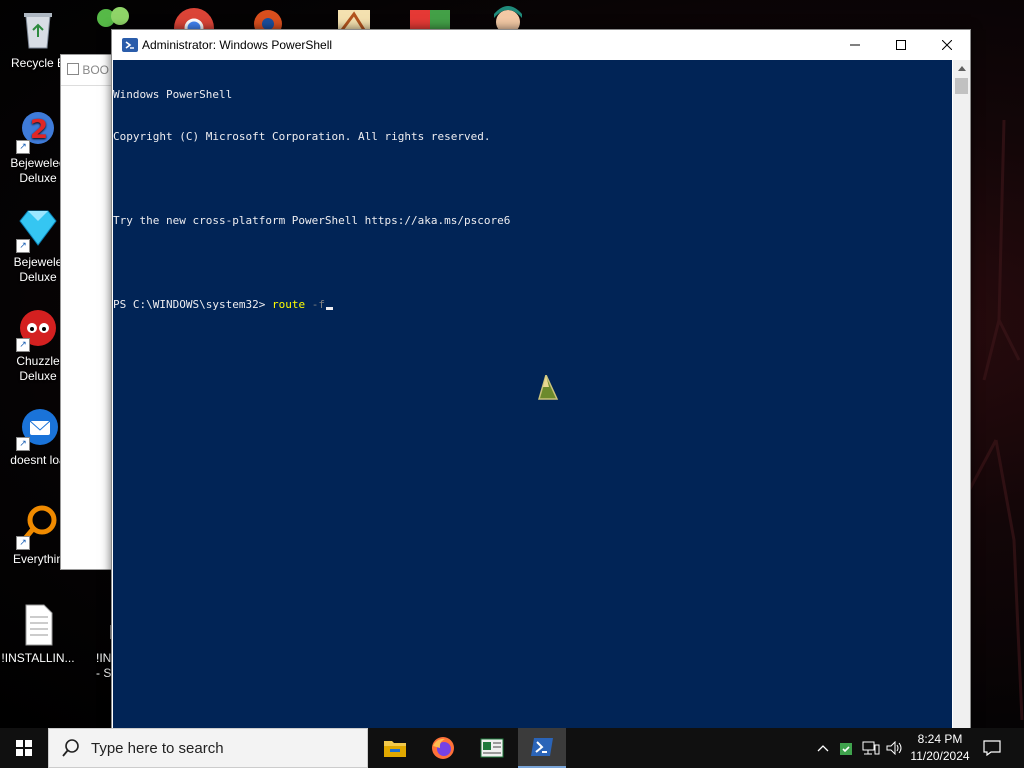 This screenshot has height=768, width=1024. What do you see at coordinates (192, 304) in the screenshot?
I see `prompt: PS C:\WINDOWS\system32>` at bounding box center [192, 304].